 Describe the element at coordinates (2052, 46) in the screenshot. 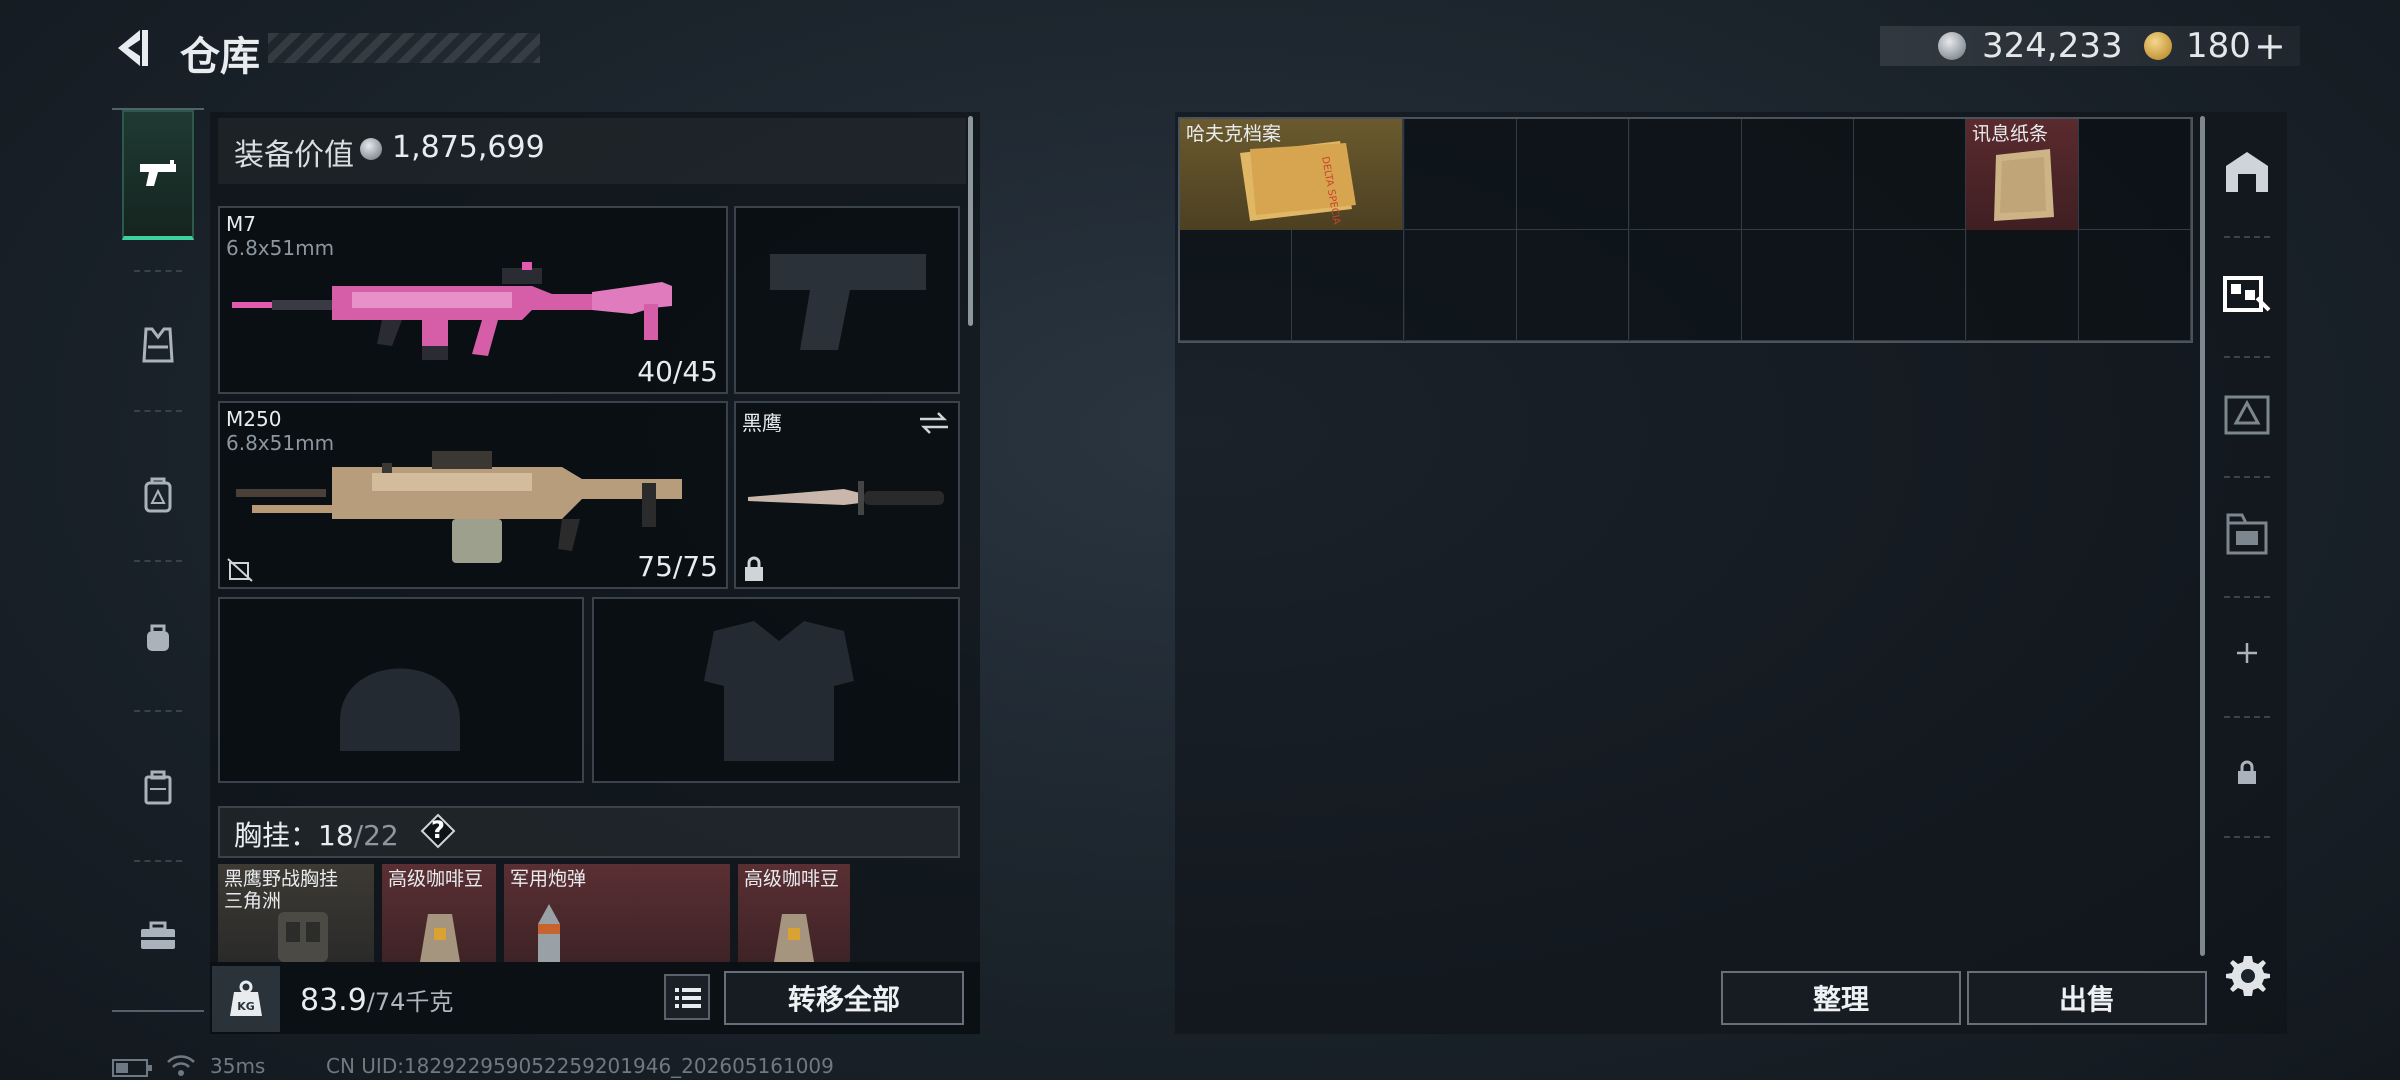

I see `silver-currency-amount: 324,233` at that location.